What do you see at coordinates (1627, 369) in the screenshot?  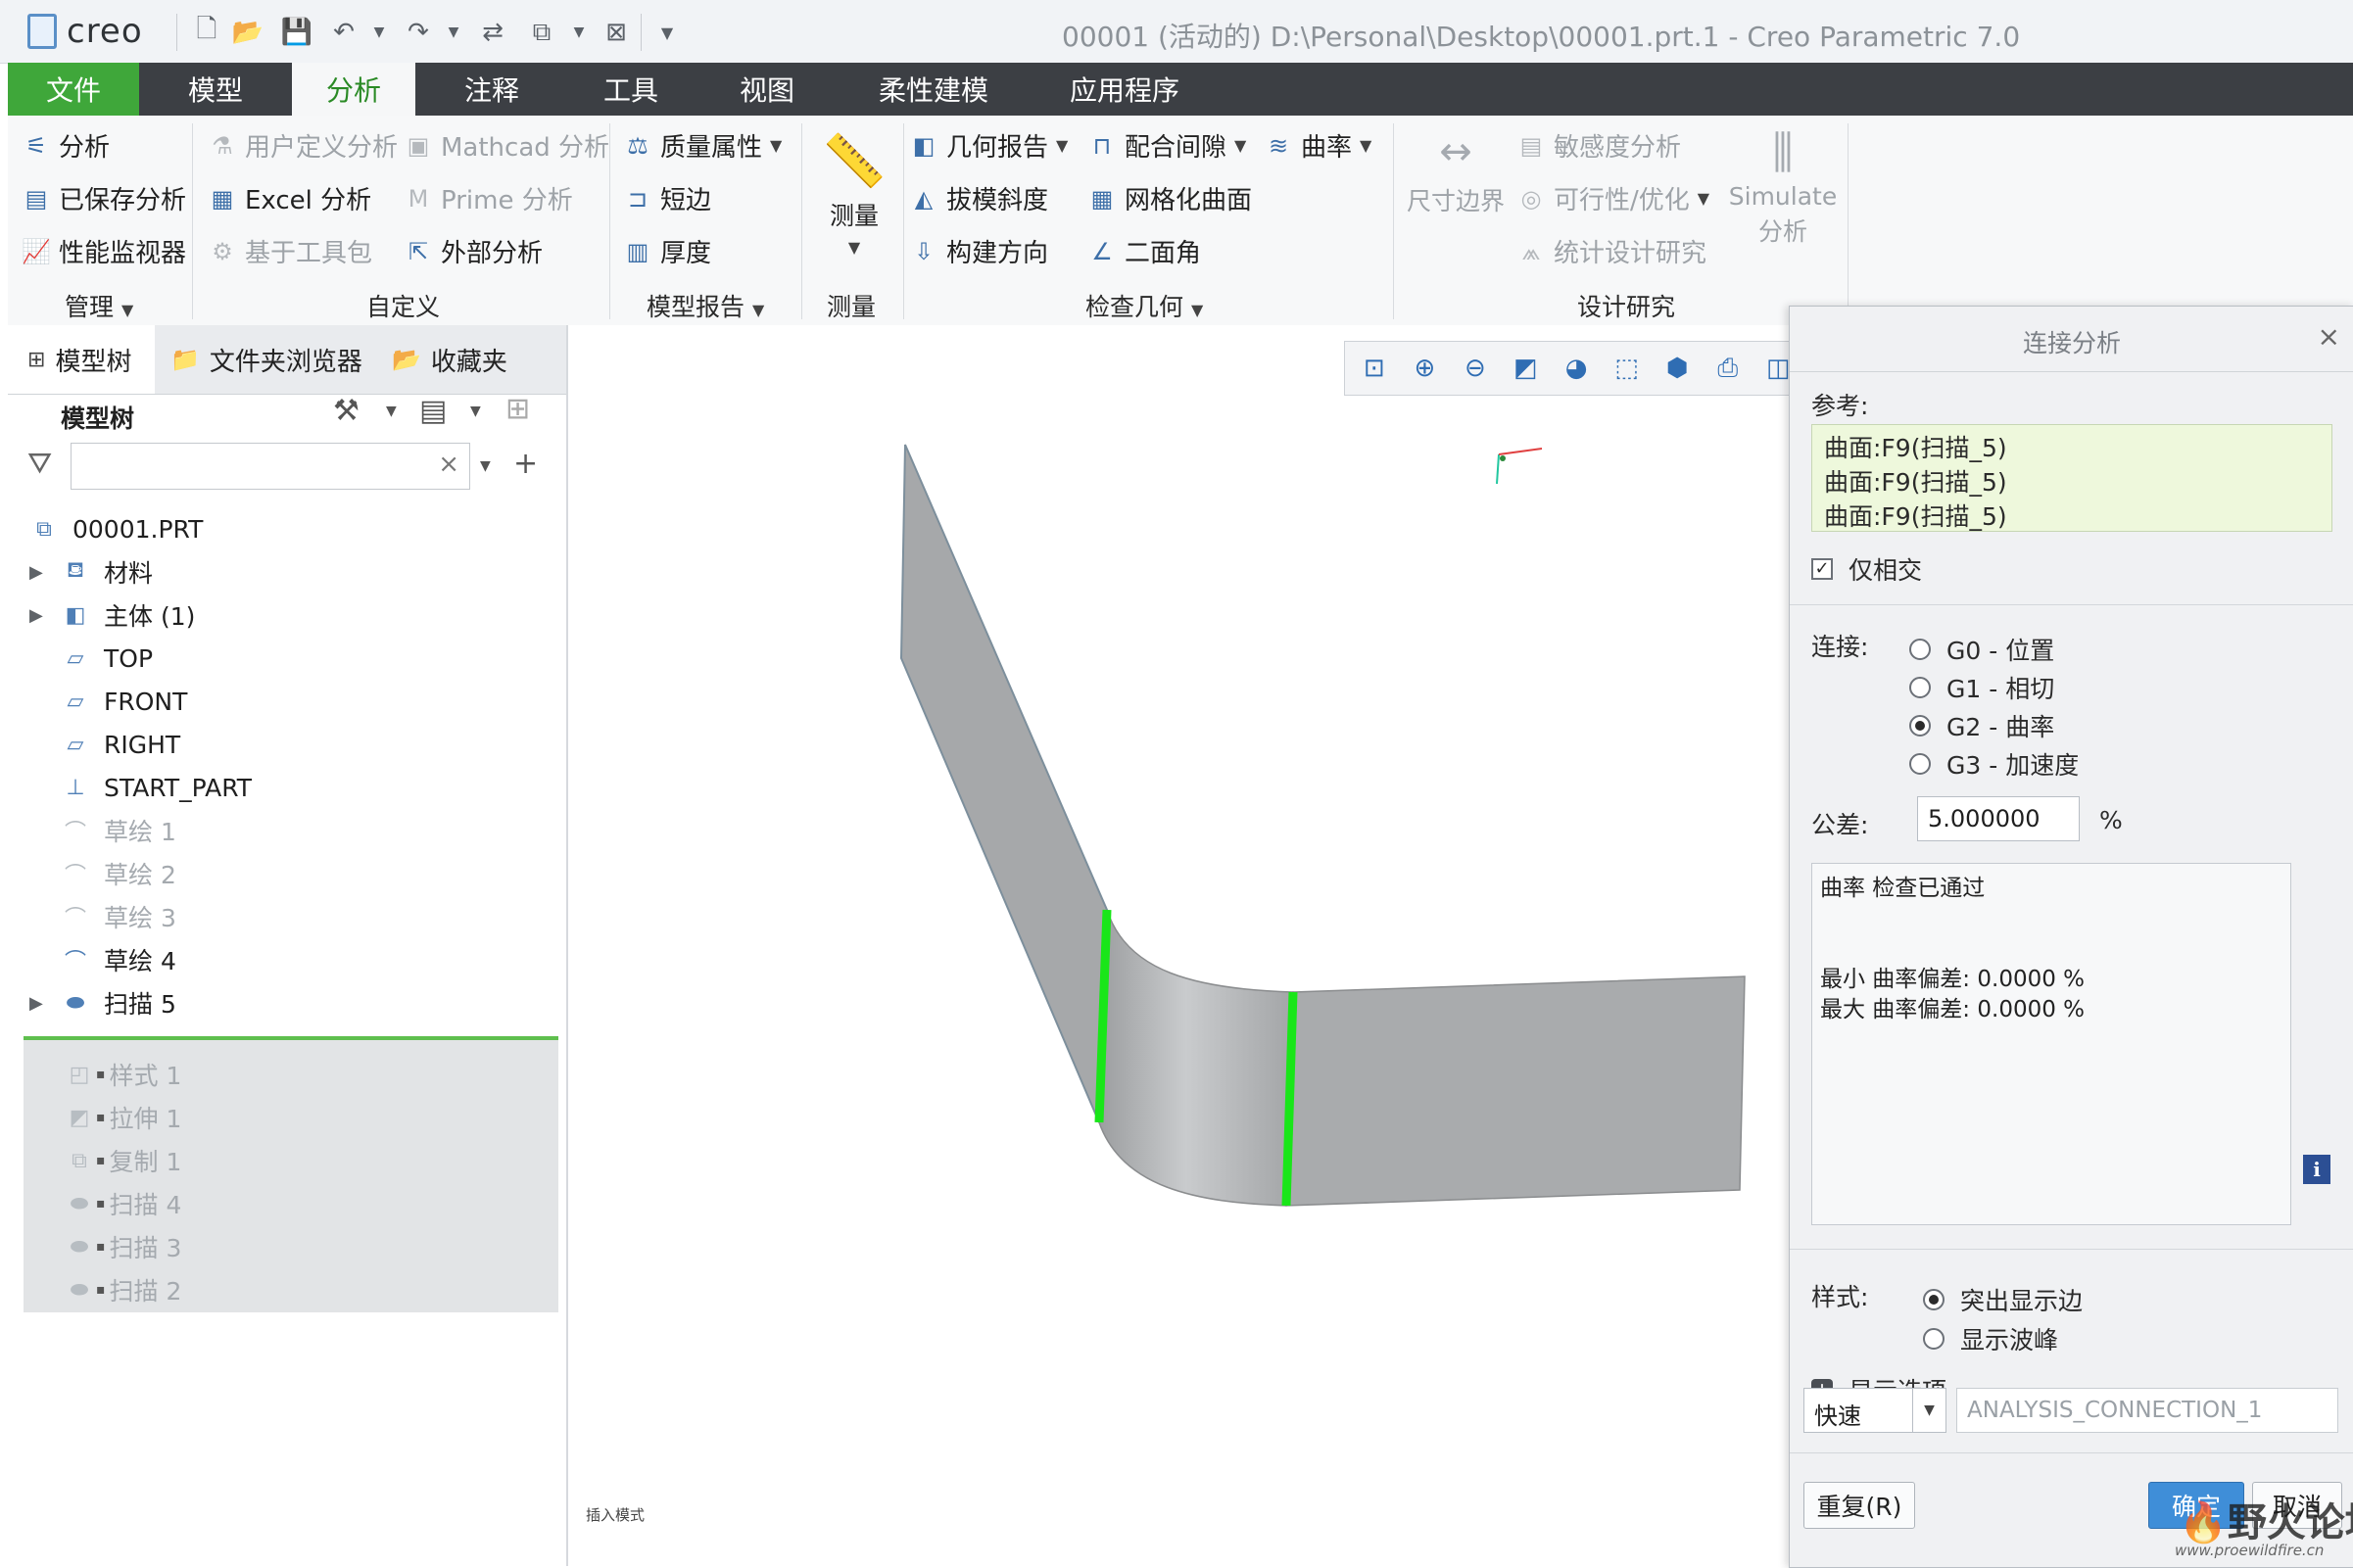 I see `saved-orientations-icon: ⬚` at bounding box center [1627, 369].